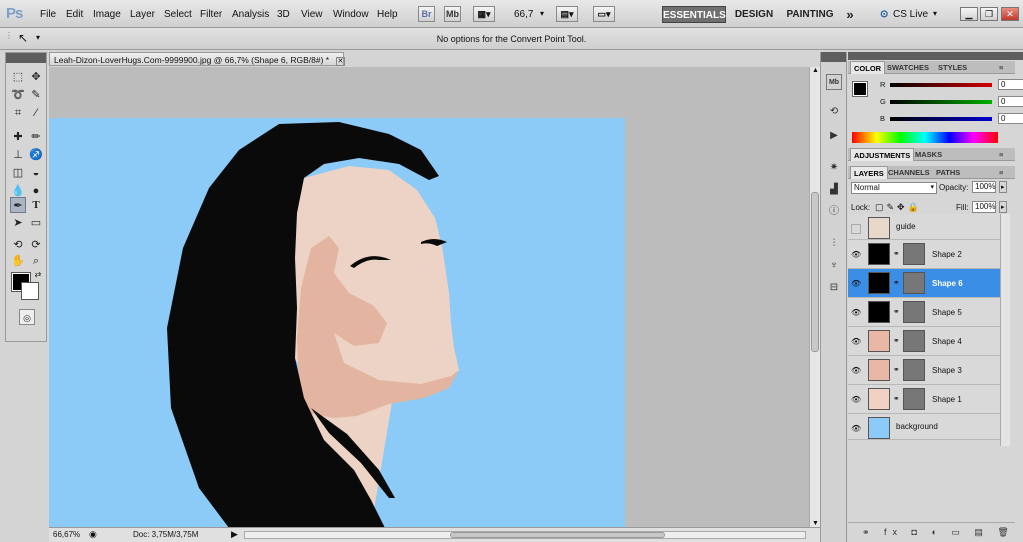  Describe the element at coordinates (989, 14) in the screenshot. I see `restore-button: ❐` at that location.